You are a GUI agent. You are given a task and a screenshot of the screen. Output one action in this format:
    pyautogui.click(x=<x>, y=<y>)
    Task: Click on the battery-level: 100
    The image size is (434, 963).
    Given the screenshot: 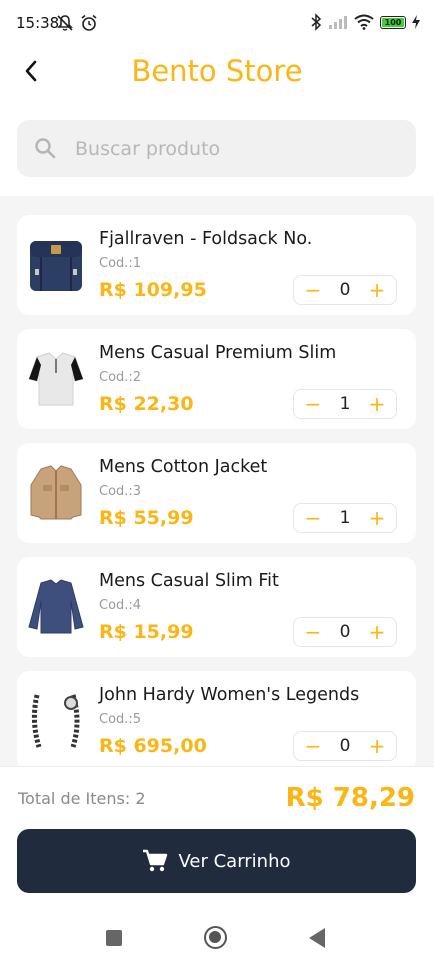 What is the action you would take?
    pyautogui.click(x=393, y=22)
    